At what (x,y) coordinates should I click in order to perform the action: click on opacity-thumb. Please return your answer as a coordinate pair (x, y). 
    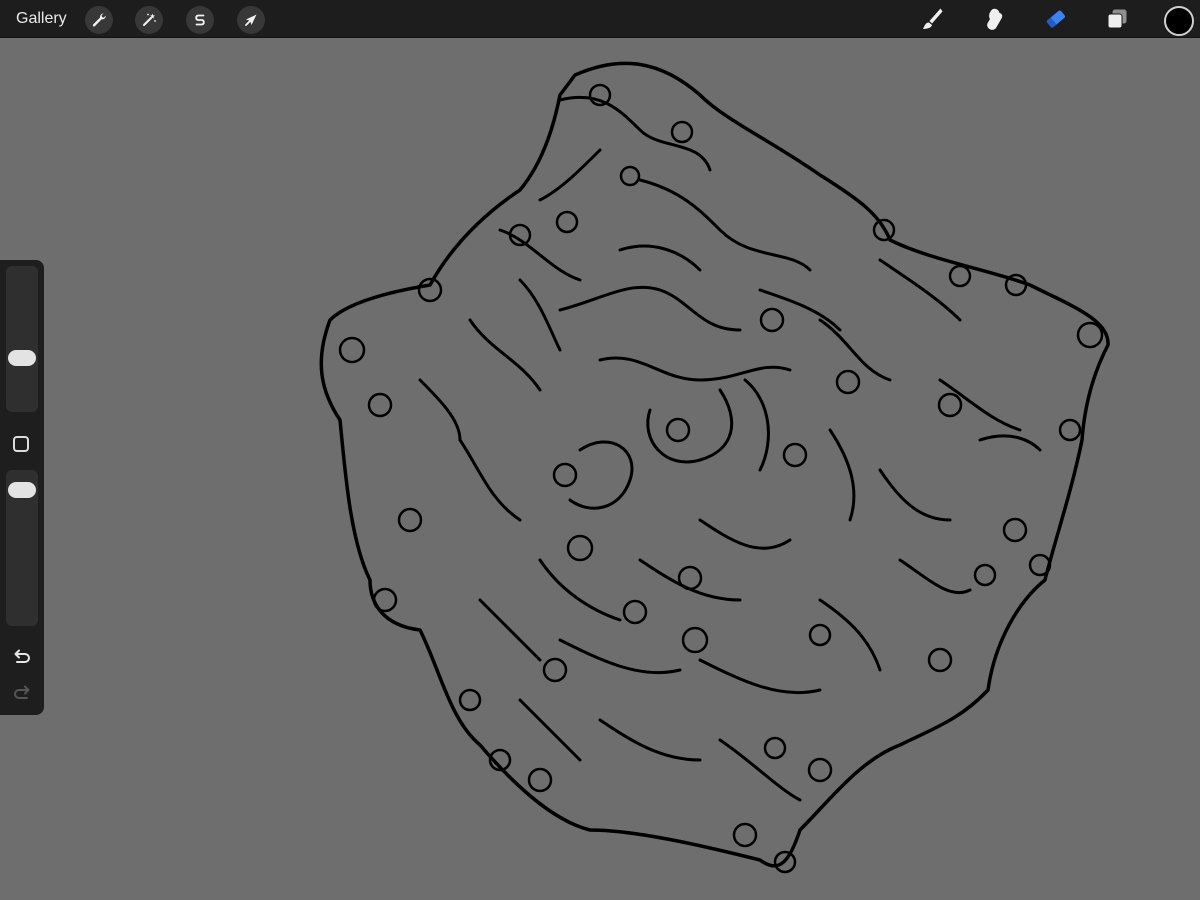
    Looking at the image, I should click on (22, 489).